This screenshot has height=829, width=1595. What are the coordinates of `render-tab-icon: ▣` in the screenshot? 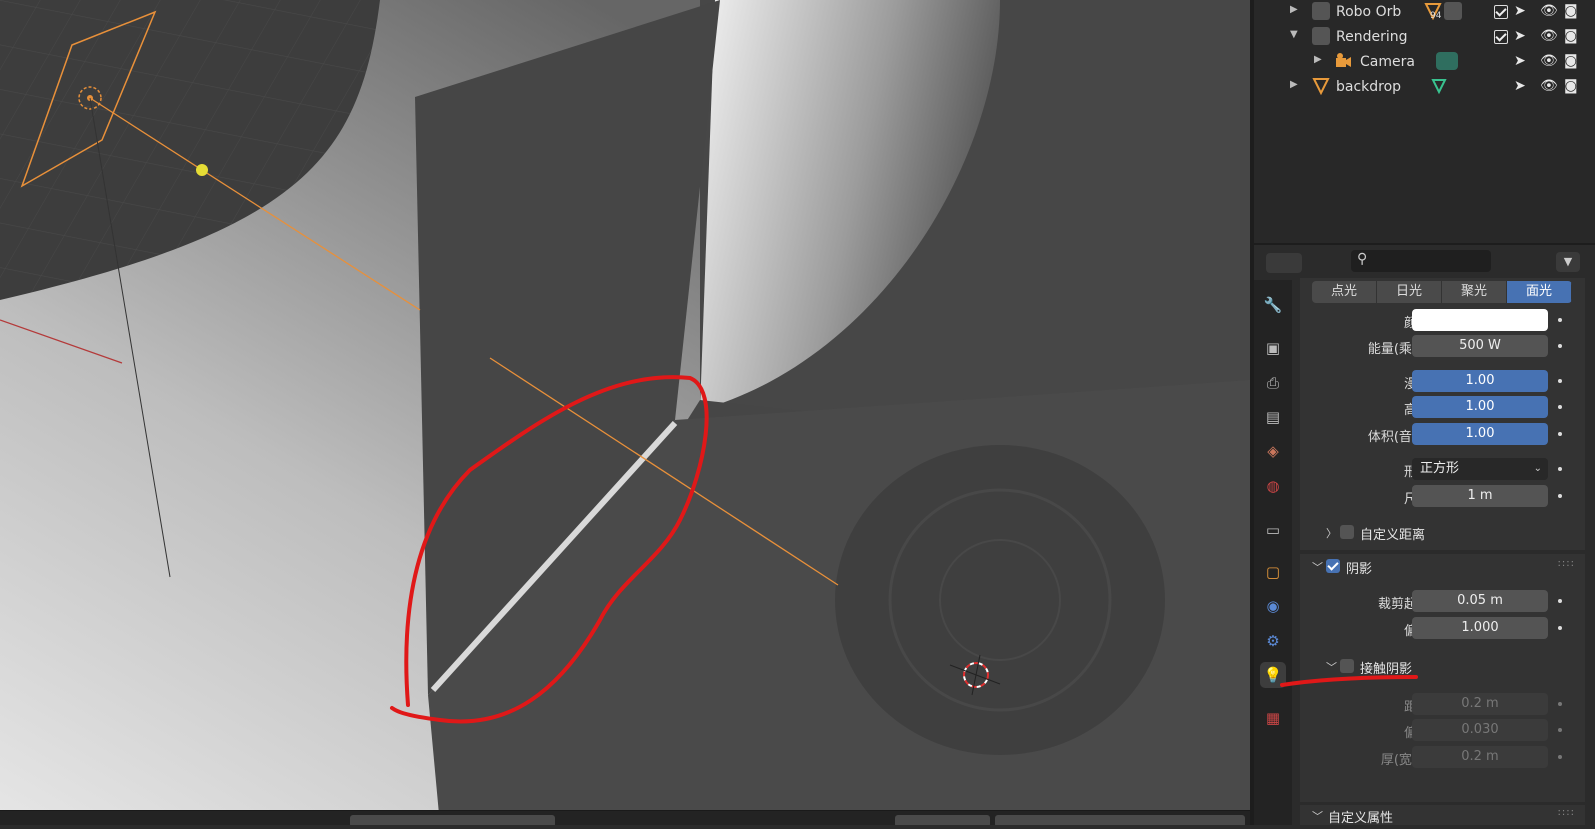 It's located at (1273, 348).